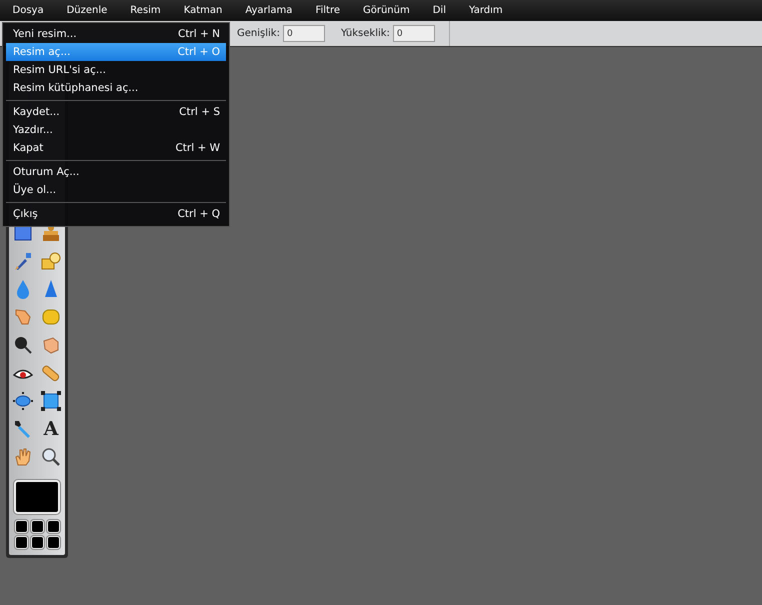  Describe the element at coordinates (116, 148) in the screenshot. I see `menu-item: Kapat Ctrl + W` at that location.